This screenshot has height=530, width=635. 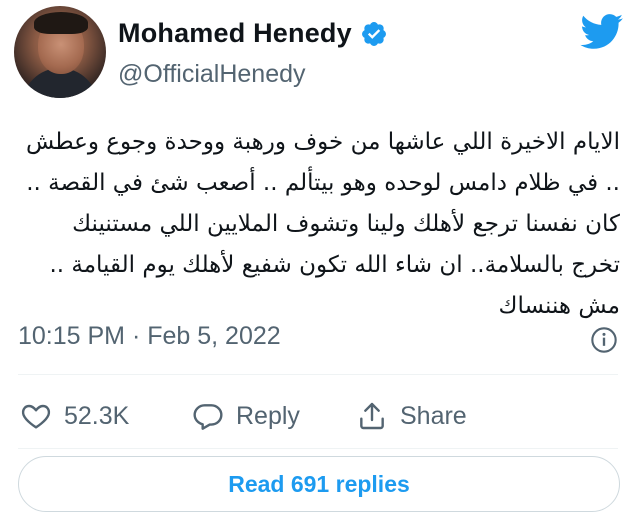 I want to click on tweet-timestamp: 10:15 PM · Feb 5, 2022, so click(x=149, y=336).